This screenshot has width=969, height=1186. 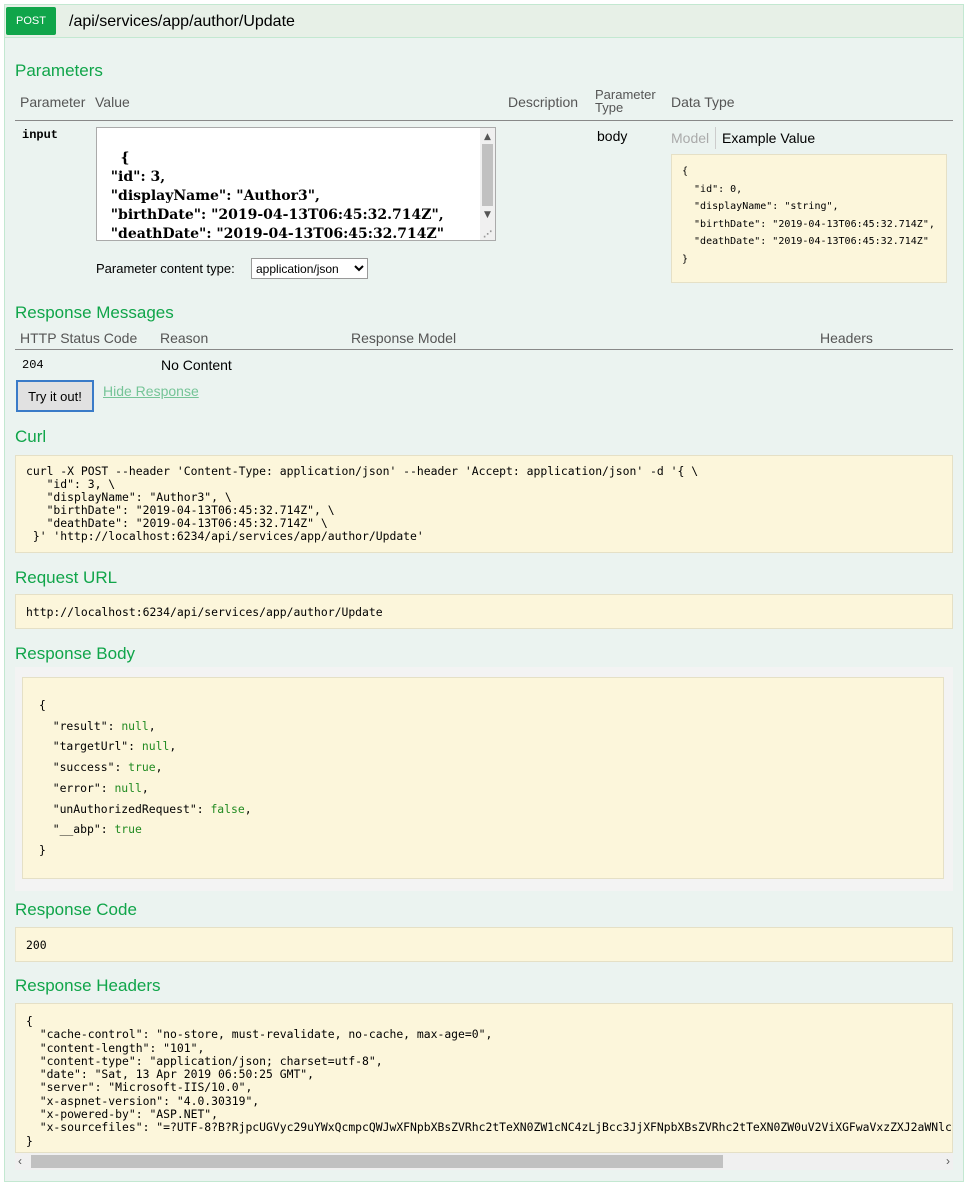 I want to click on param-name: input, so click(x=40, y=135).